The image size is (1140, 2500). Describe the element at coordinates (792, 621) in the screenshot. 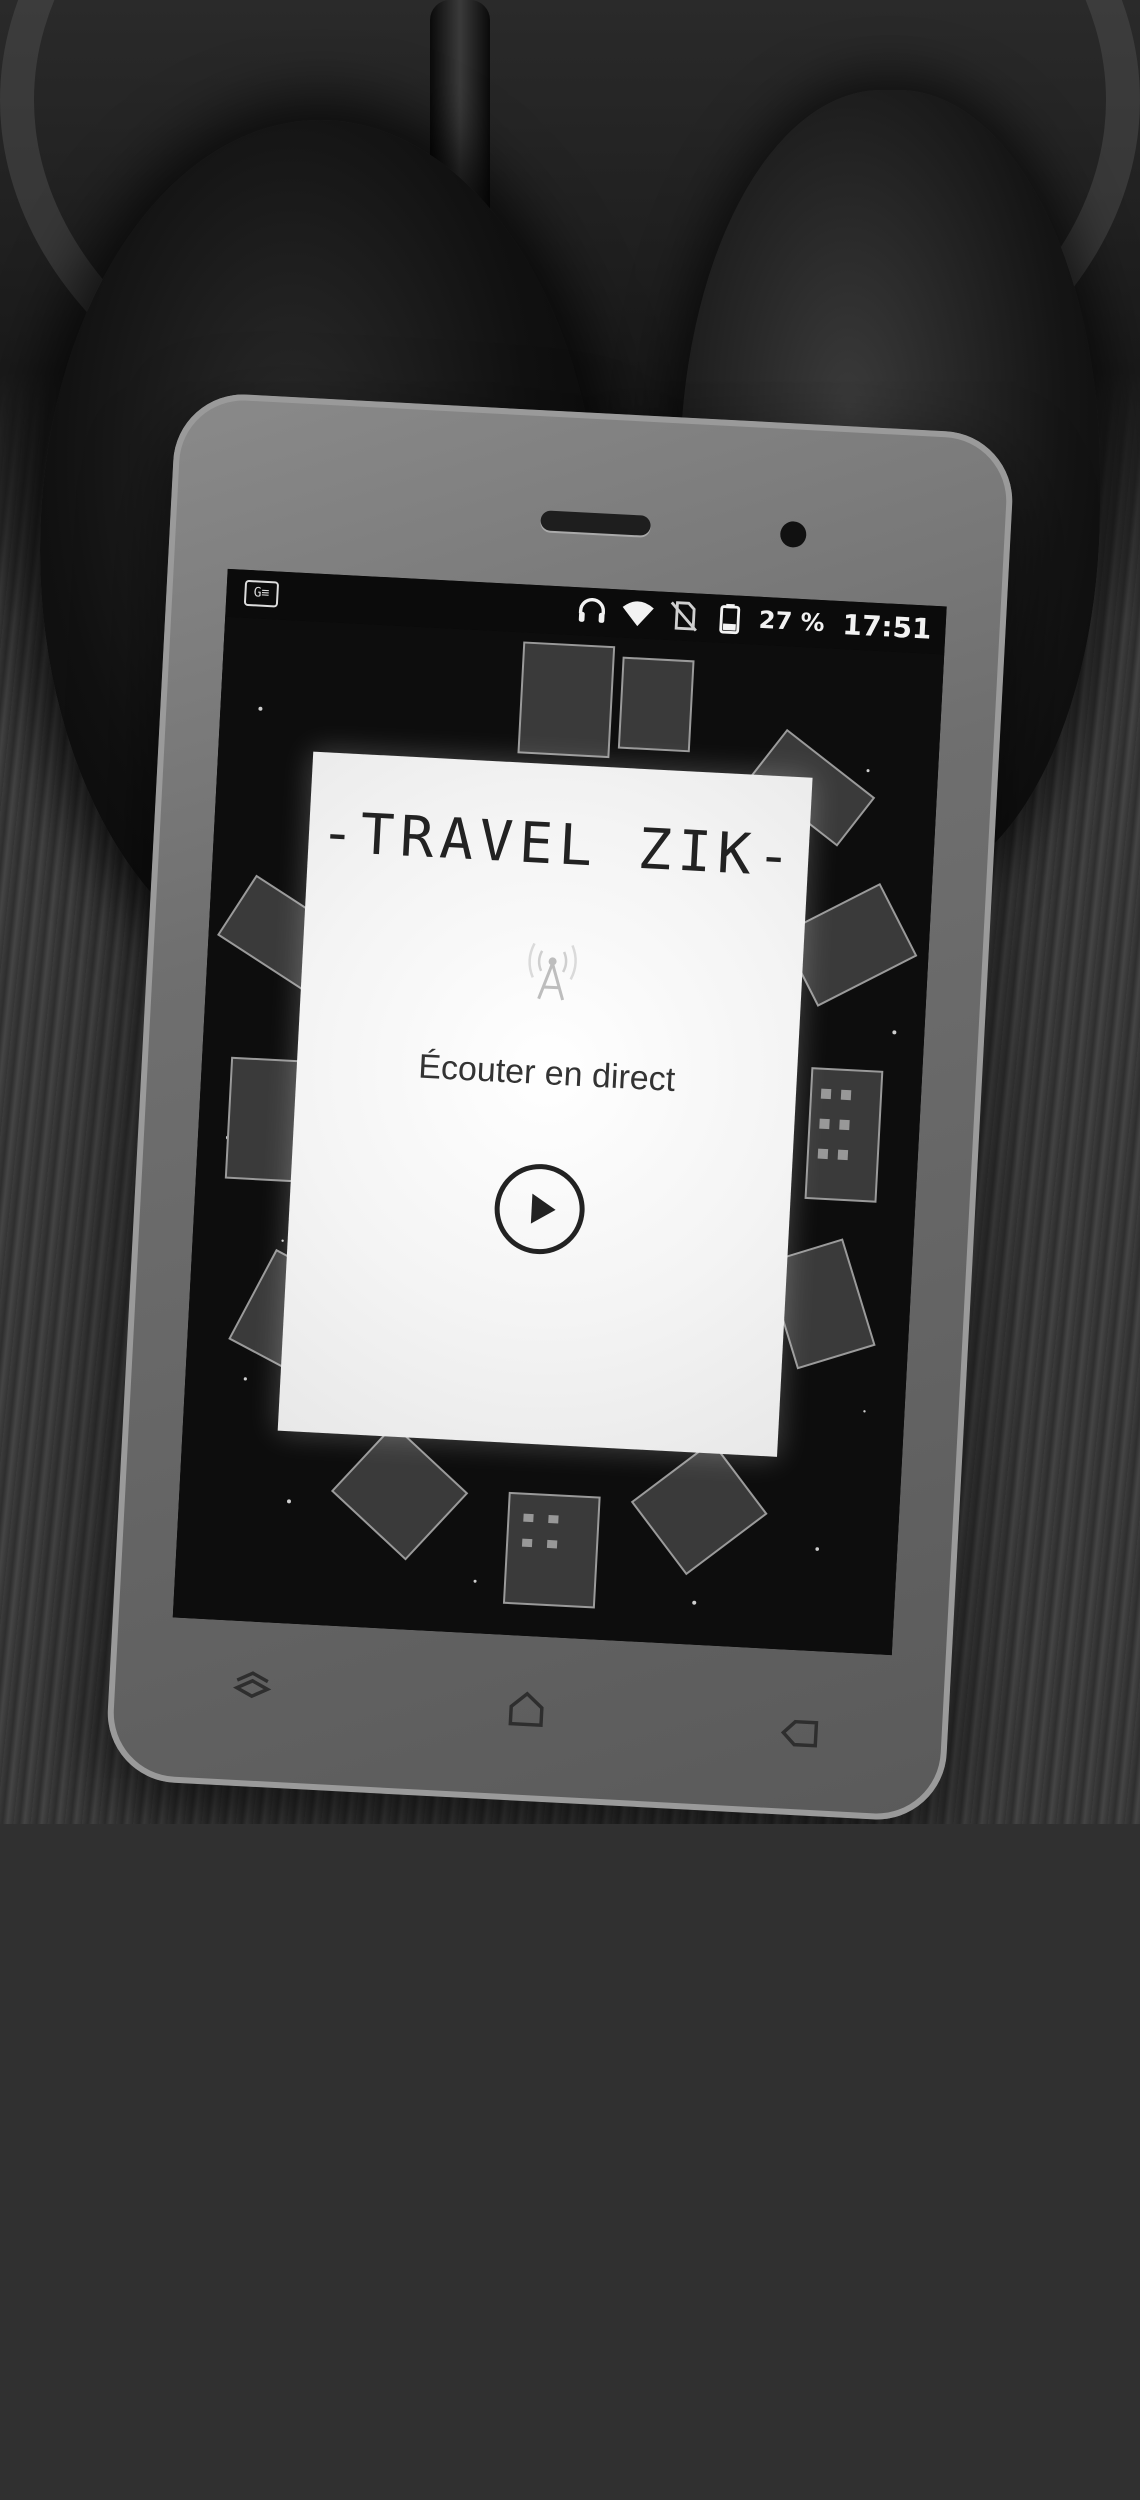

I see `battery-percent: 27 %` at that location.